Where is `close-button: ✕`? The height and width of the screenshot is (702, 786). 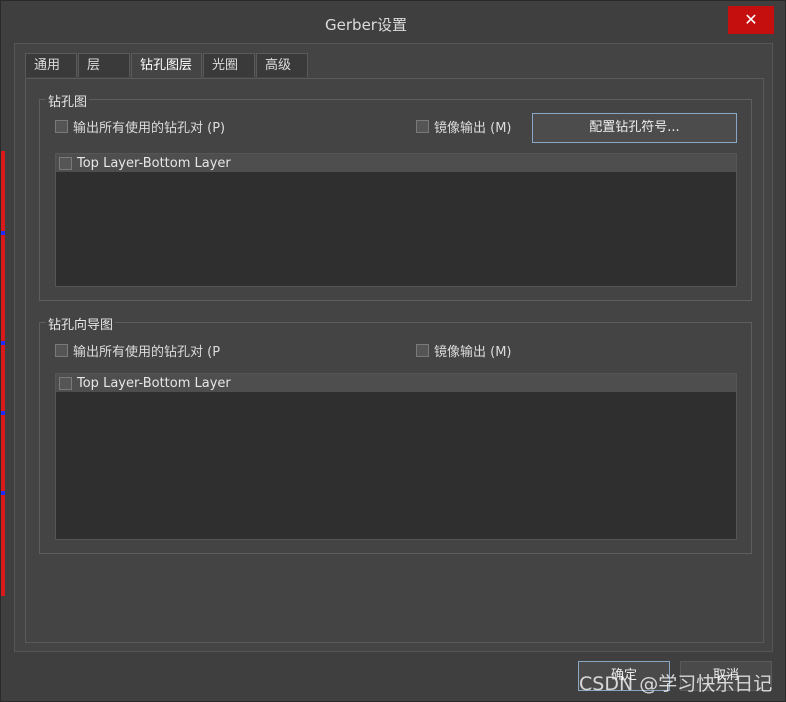 close-button: ✕ is located at coordinates (751, 20).